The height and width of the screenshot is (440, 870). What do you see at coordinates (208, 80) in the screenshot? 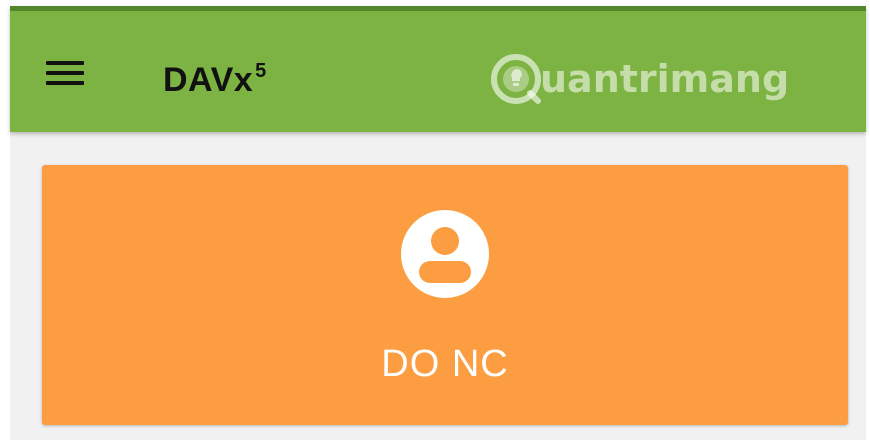
I see `app-name: DAVx` at bounding box center [208, 80].